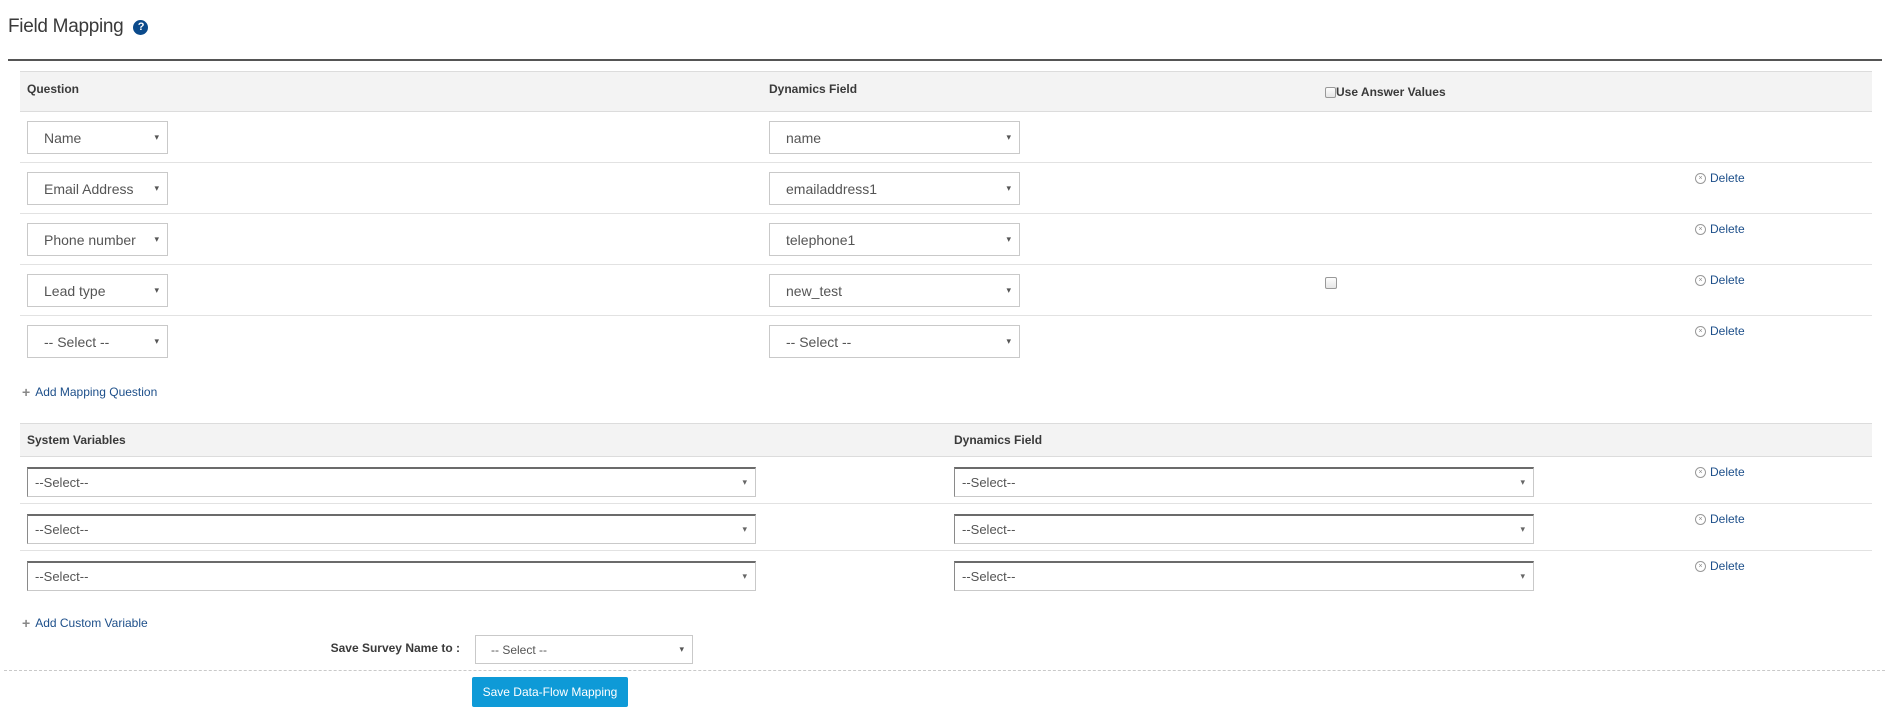 The height and width of the screenshot is (712, 1885). Describe the element at coordinates (945, 60) in the screenshot. I see `title-divider` at that location.